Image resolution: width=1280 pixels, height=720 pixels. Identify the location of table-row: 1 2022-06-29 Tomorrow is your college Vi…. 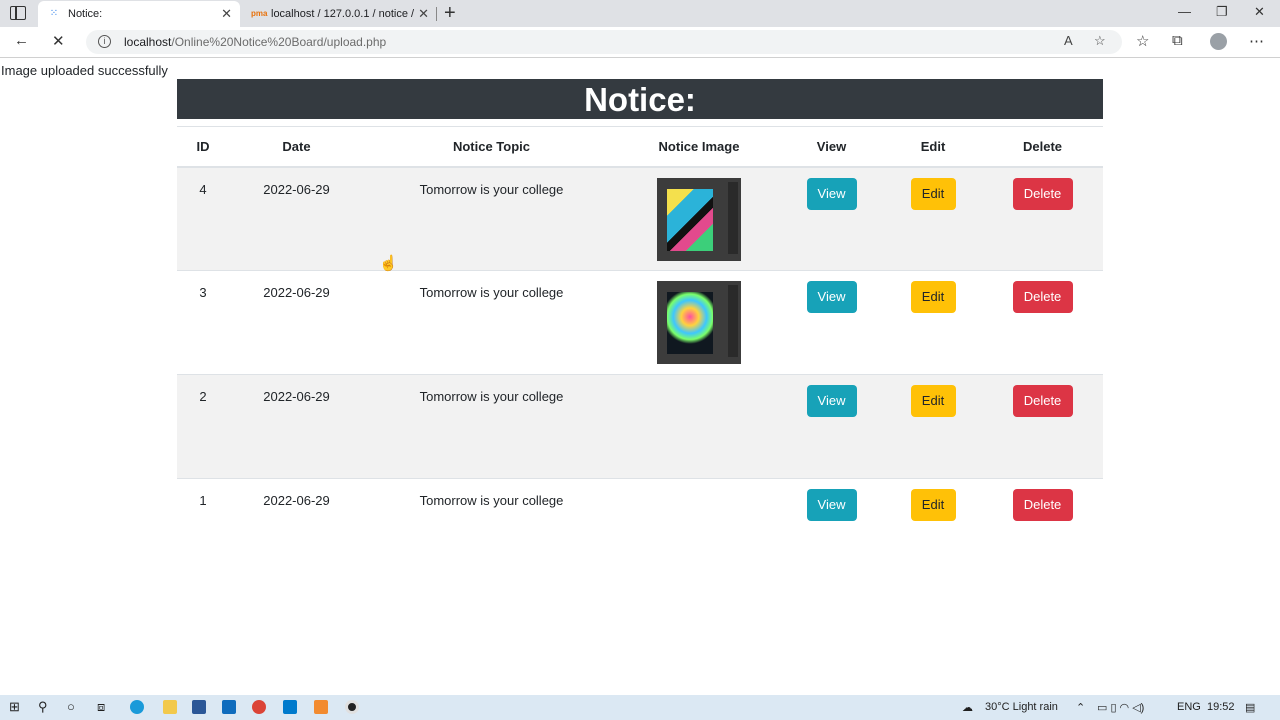
(640, 530).